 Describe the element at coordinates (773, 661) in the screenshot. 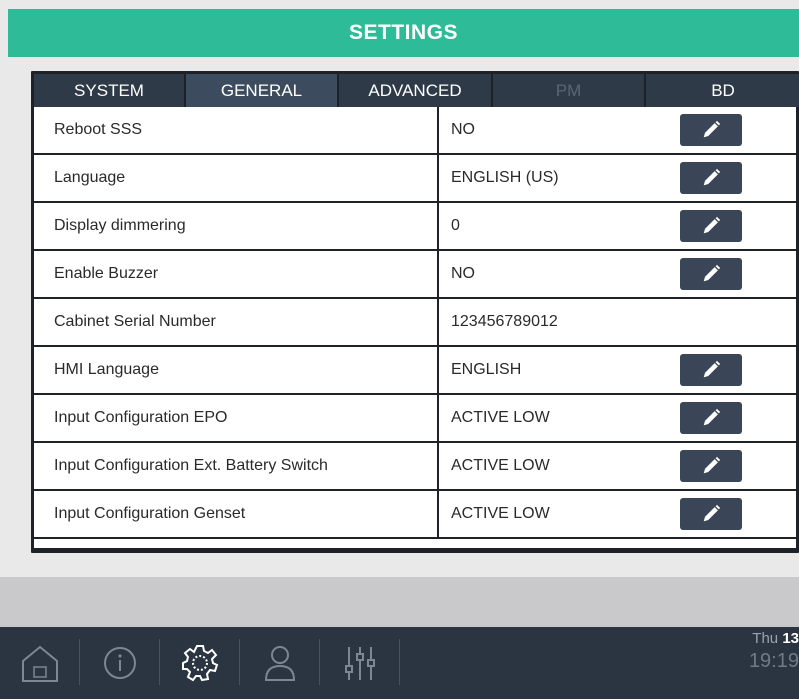

I see `clock-time: 19:19` at that location.